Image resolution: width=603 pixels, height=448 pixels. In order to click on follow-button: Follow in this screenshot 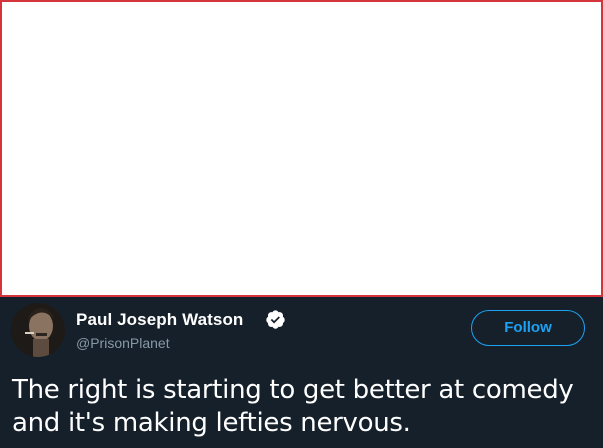, I will do `click(528, 328)`.